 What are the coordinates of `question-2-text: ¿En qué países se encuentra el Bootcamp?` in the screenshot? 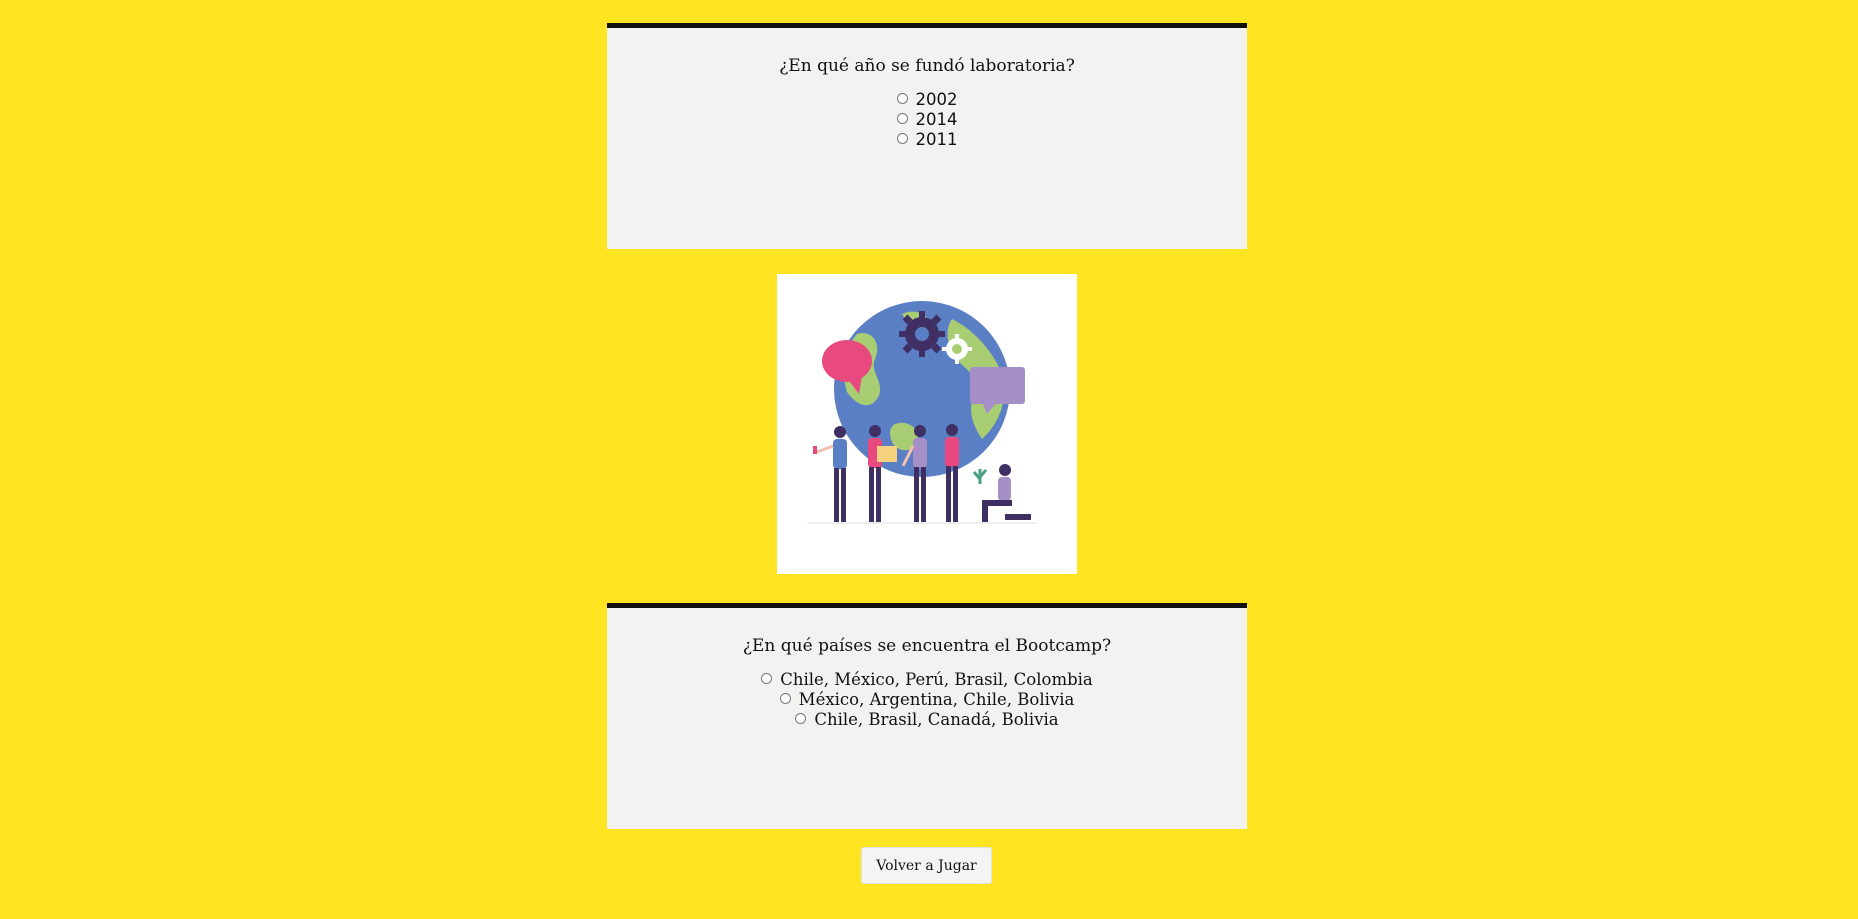 It's located at (927, 646).